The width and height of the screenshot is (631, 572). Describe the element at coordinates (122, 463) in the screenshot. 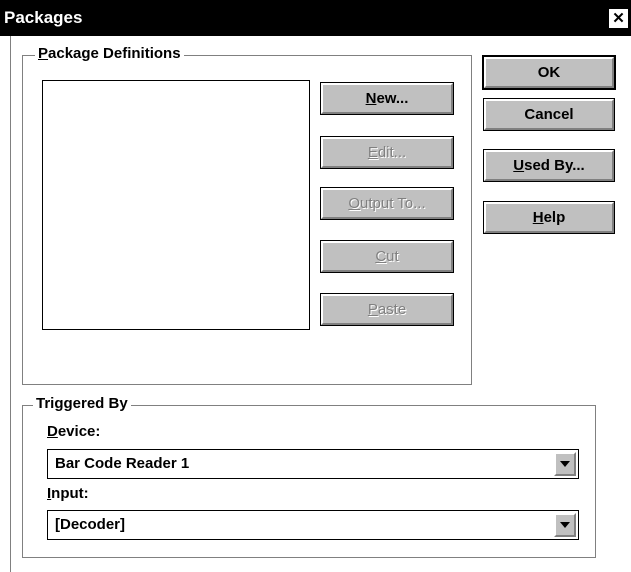

I see `device-select-value: Bar Code Reader 1` at that location.